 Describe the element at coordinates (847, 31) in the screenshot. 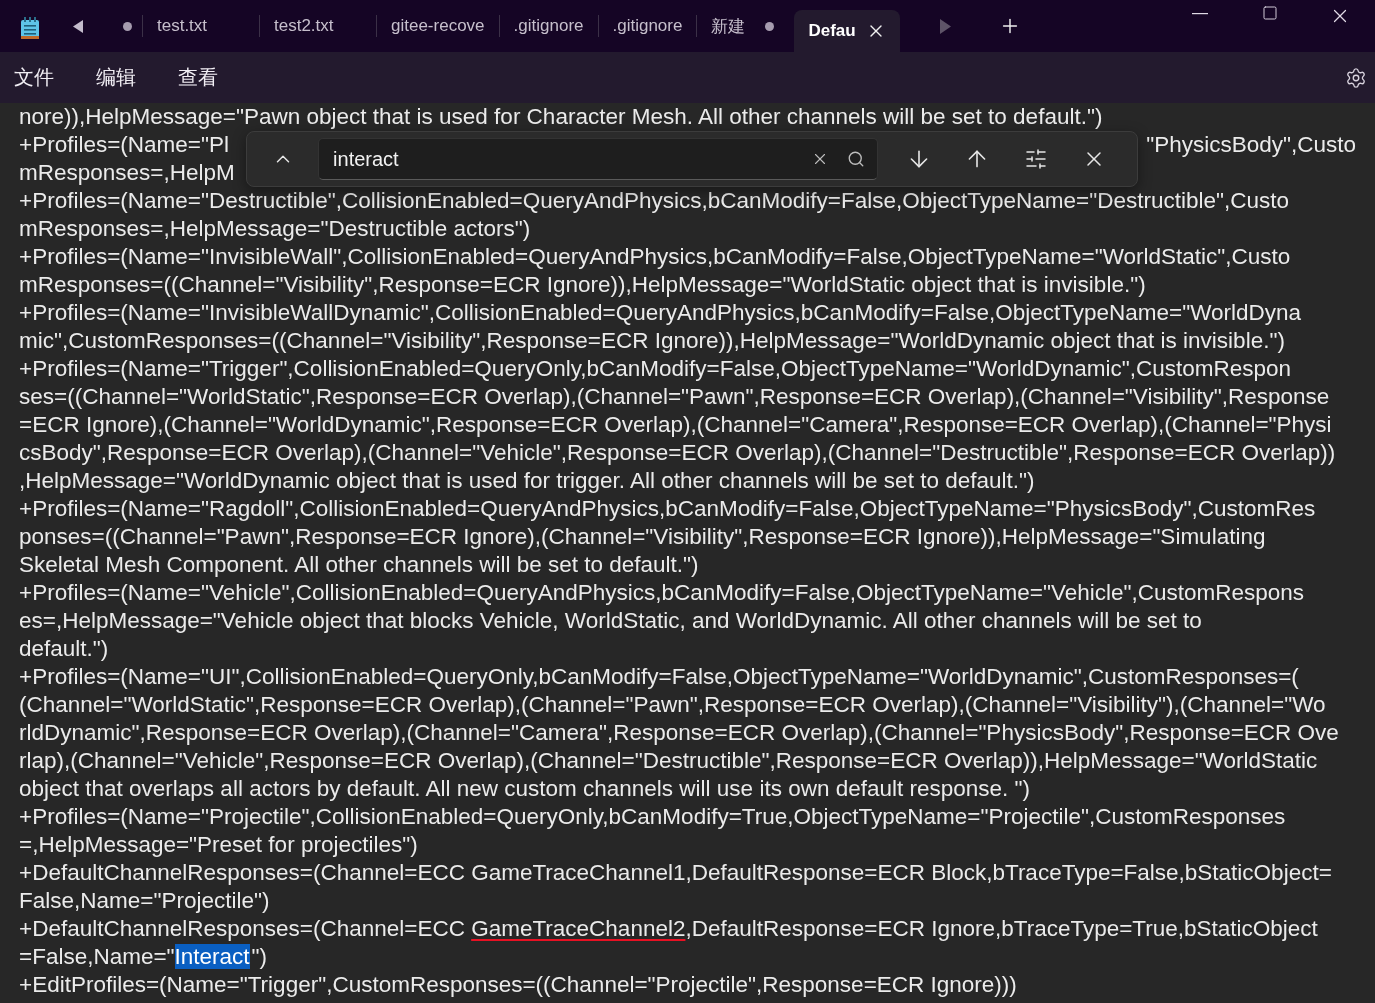

I see `tab: Defau` at that location.